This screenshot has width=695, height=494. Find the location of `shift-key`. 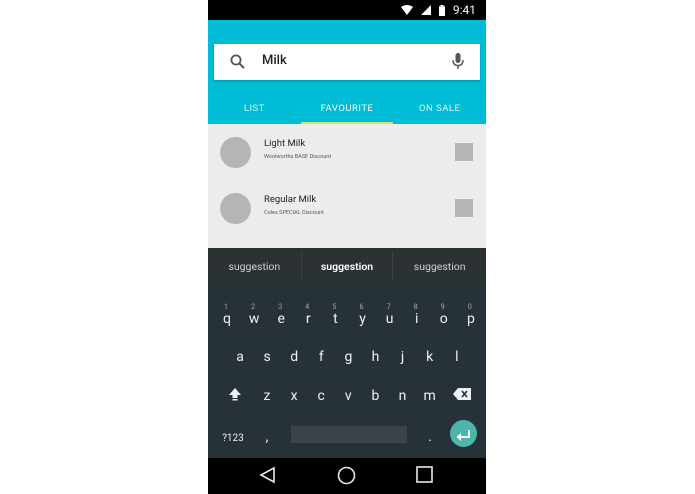

shift-key is located at coordinates (235, 396).